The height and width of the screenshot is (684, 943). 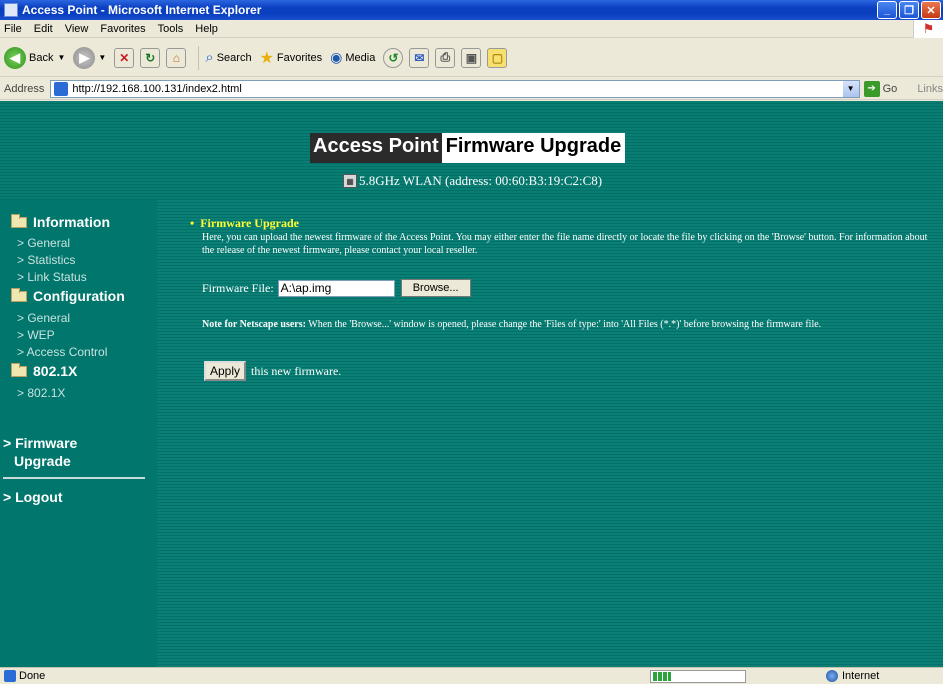 I want to click on windows-logo-icon: ⚑, so click(x=928, y=29).